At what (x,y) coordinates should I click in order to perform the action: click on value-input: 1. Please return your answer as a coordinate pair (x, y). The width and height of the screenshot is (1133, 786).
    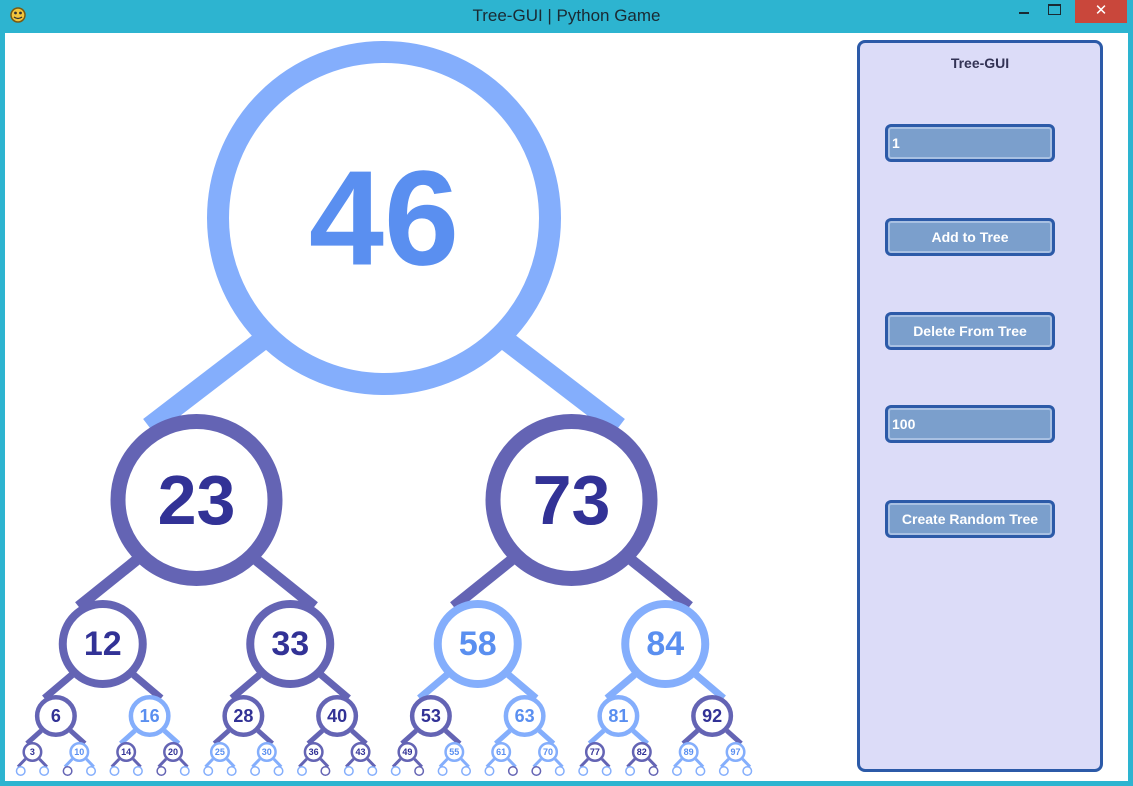
    Looking at the image, I should click on (970, 143).